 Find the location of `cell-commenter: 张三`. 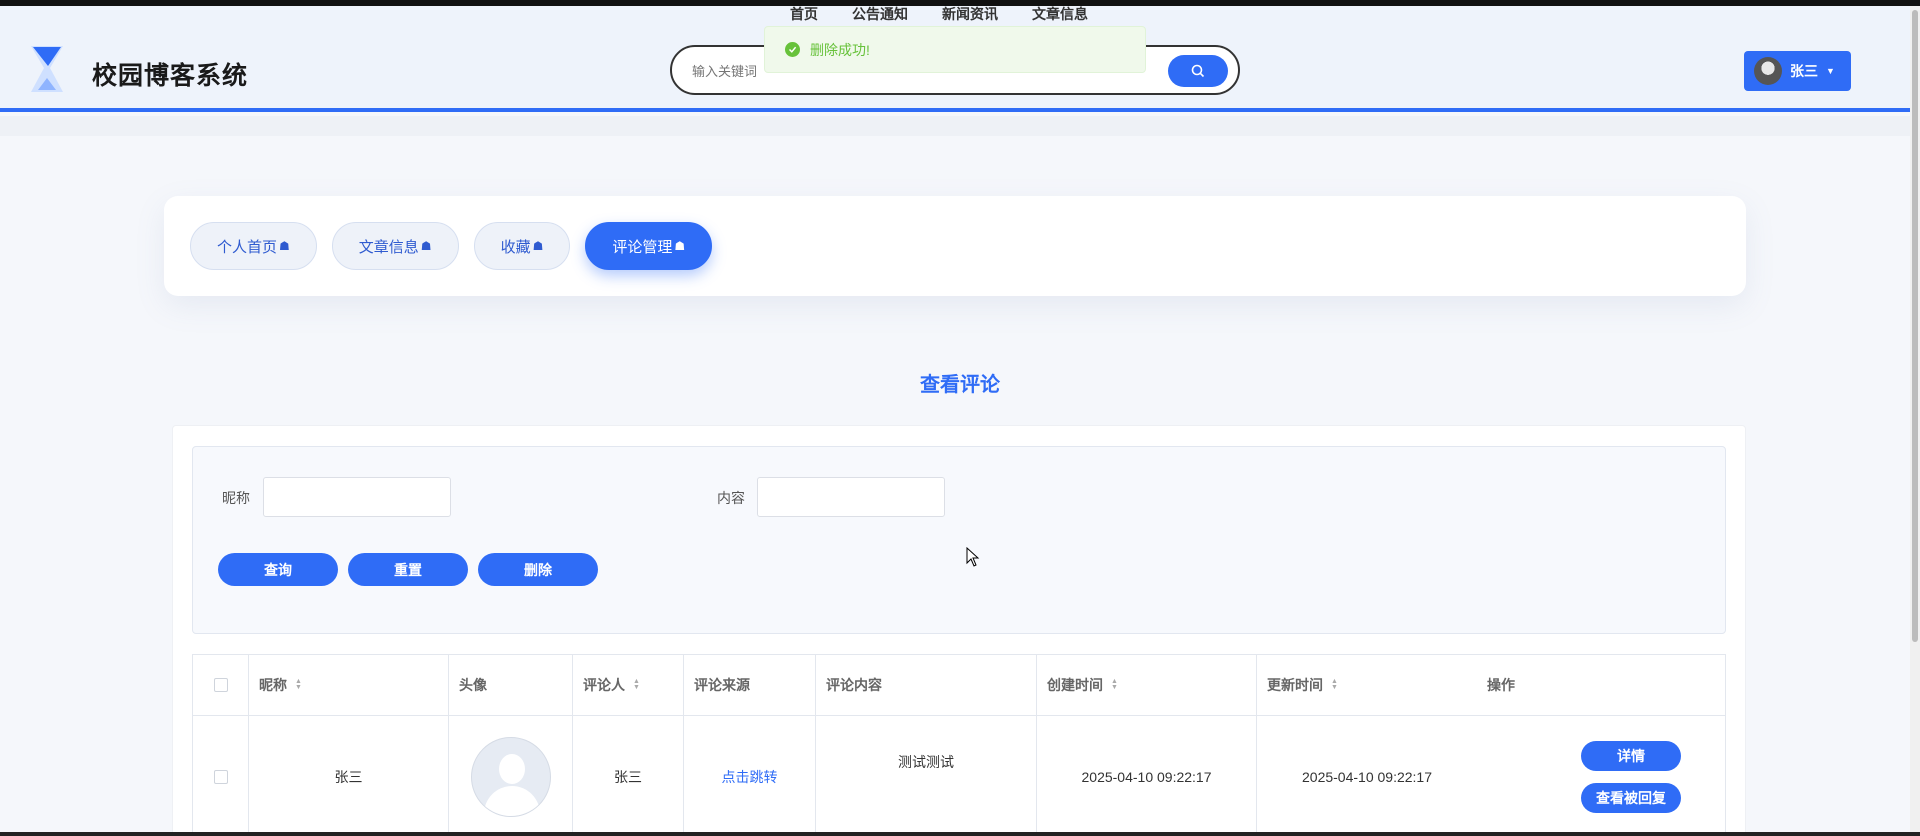

cell-commenter: 张三 is located at coordinates (628, 776).